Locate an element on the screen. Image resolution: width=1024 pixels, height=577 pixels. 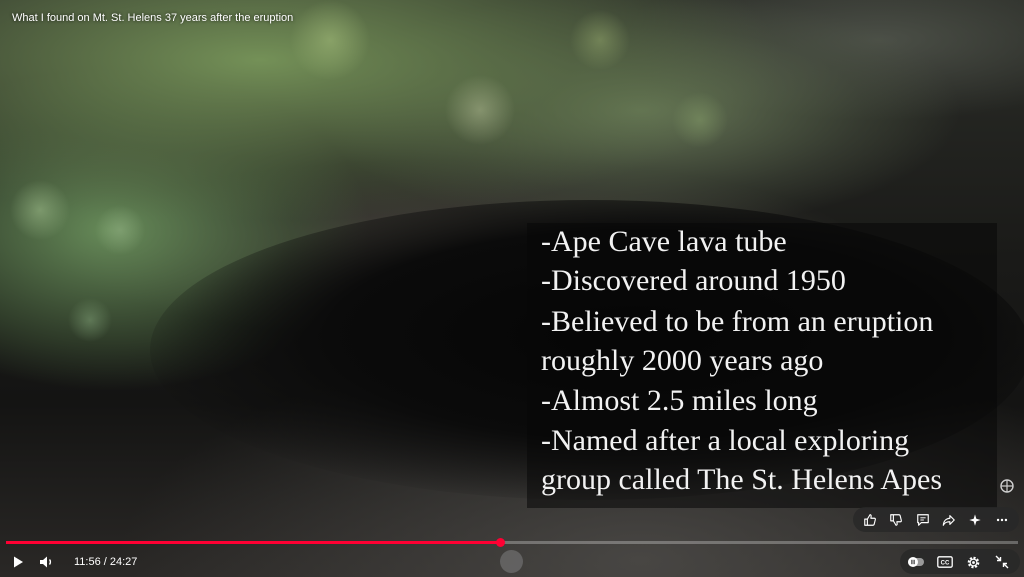
play-button is located at coordinates (18, 562).